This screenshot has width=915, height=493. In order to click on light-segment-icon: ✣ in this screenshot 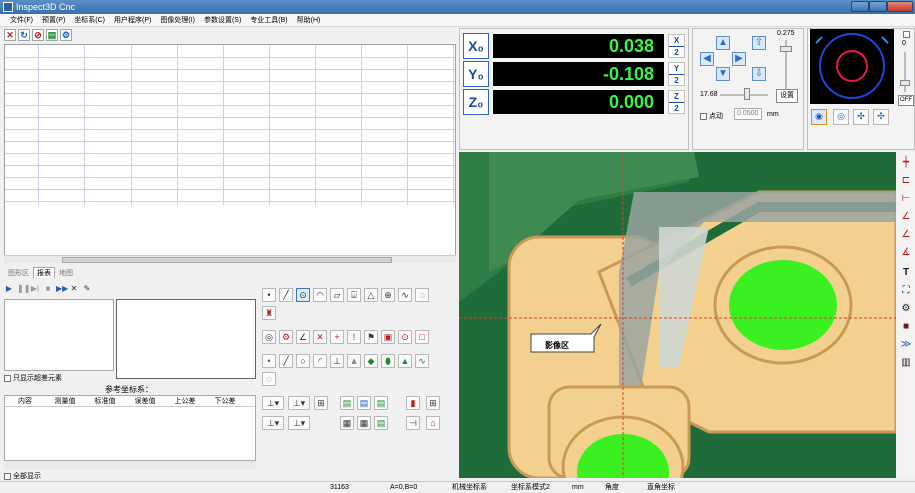, I will do `click(861, 117)`.